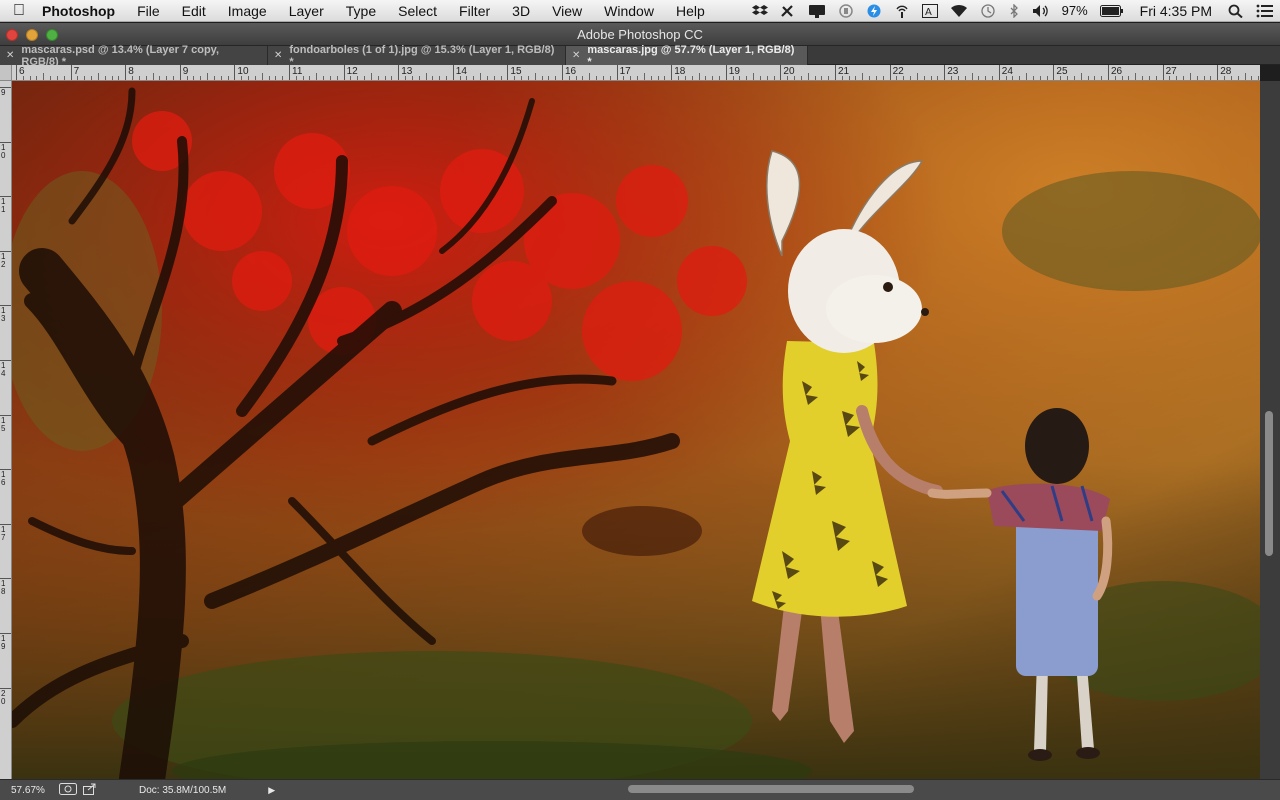 Image resolution: width=1280 pixels, height=800 pixels. What do you see at coordinates (3, 92) in the screenshot?
I see `vertical-ruler-label: 9` at bounding box center [3, 92].